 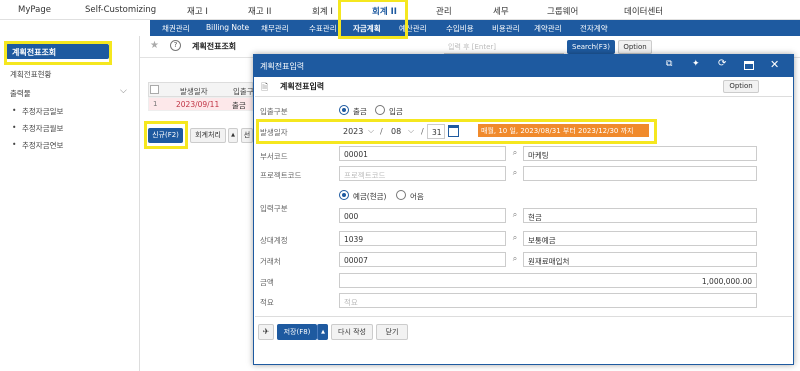 What do you see at coordinates (274, 240) in the screenshot?
I see `counter-account-label: 상대계정` at bounding box center [274, 240].